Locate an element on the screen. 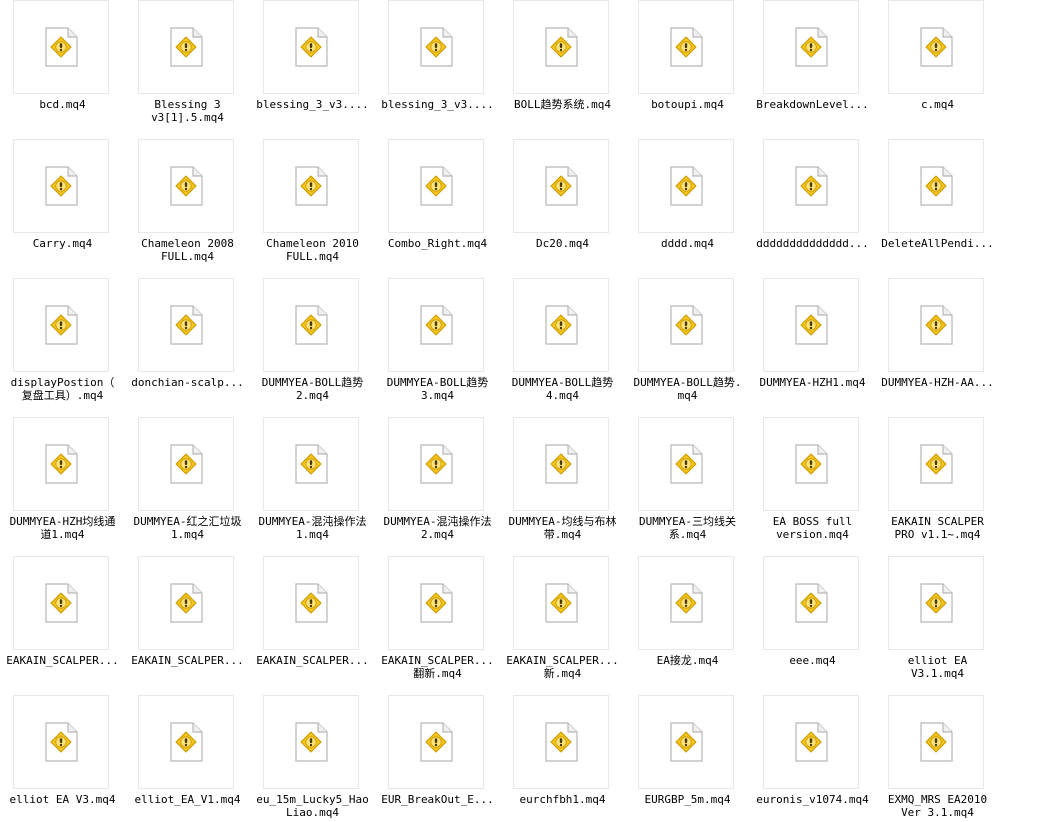  file-item: Carry.mq4 is located at coordinates (62, 208).